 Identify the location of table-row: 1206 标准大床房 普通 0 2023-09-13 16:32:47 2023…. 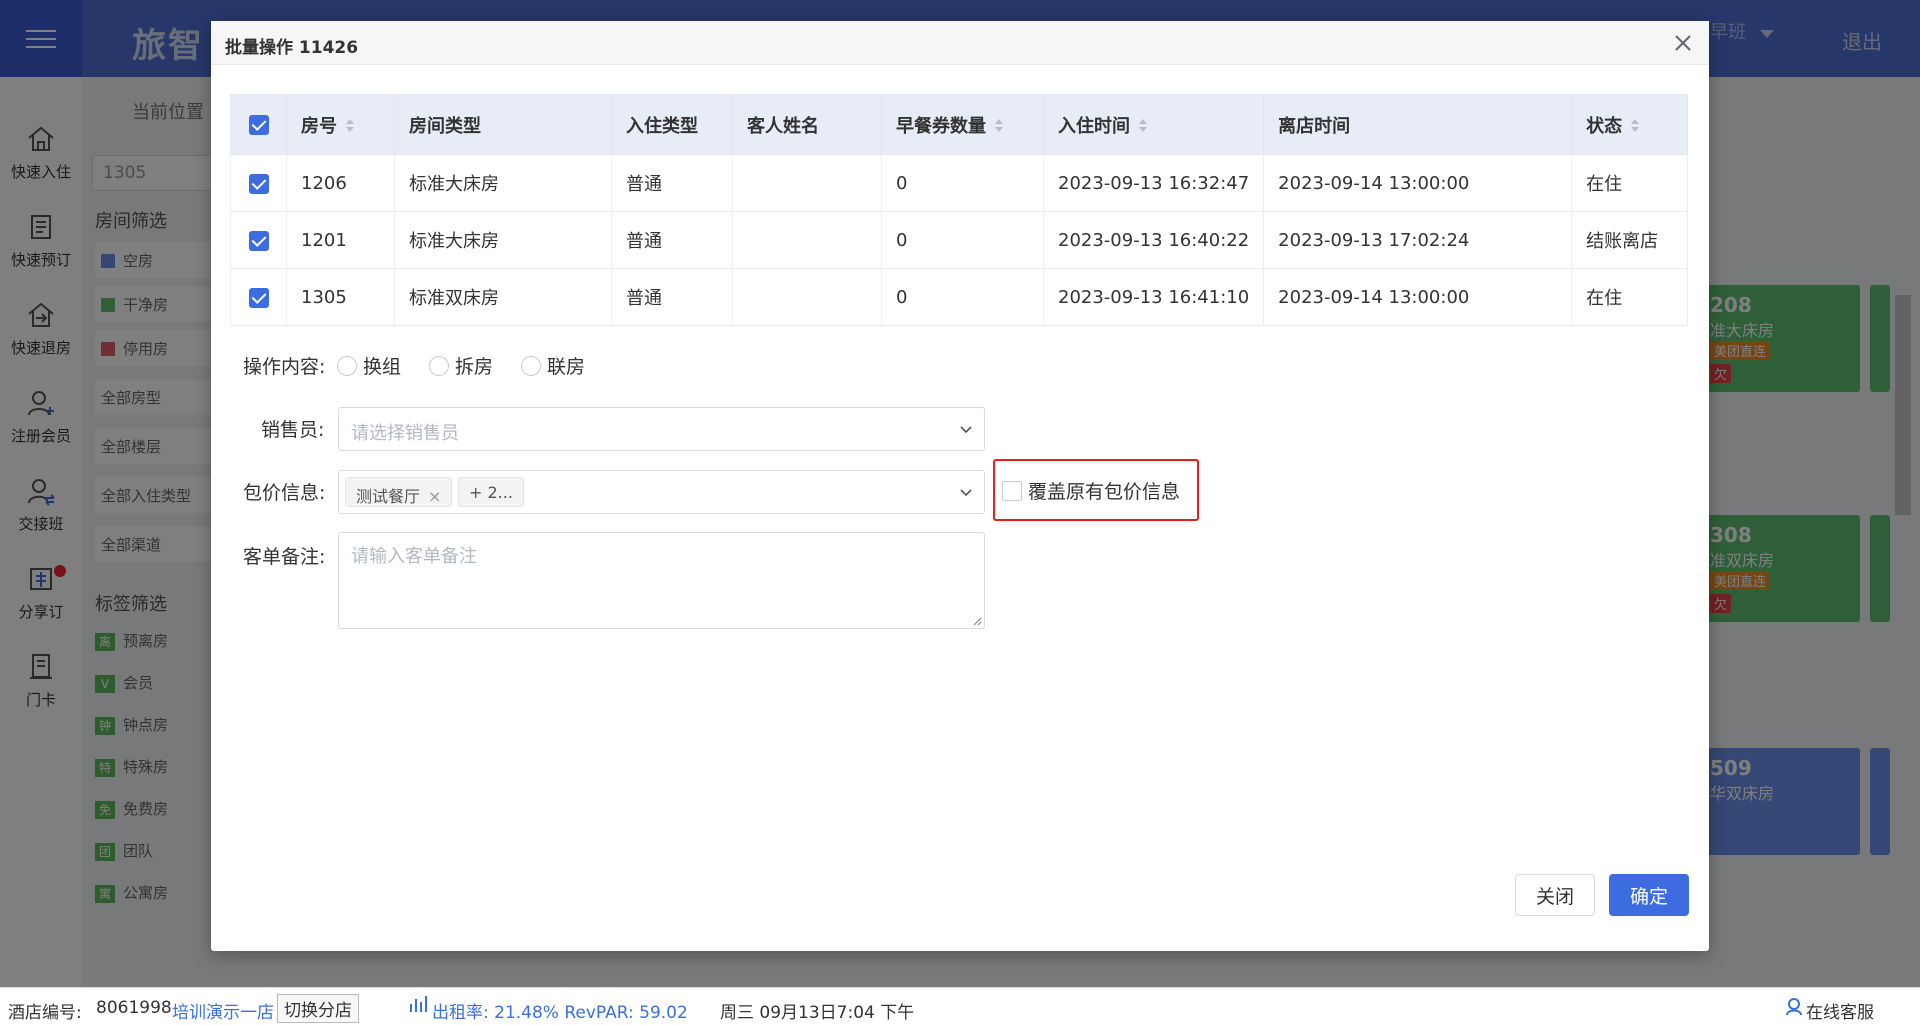
(959, 183).